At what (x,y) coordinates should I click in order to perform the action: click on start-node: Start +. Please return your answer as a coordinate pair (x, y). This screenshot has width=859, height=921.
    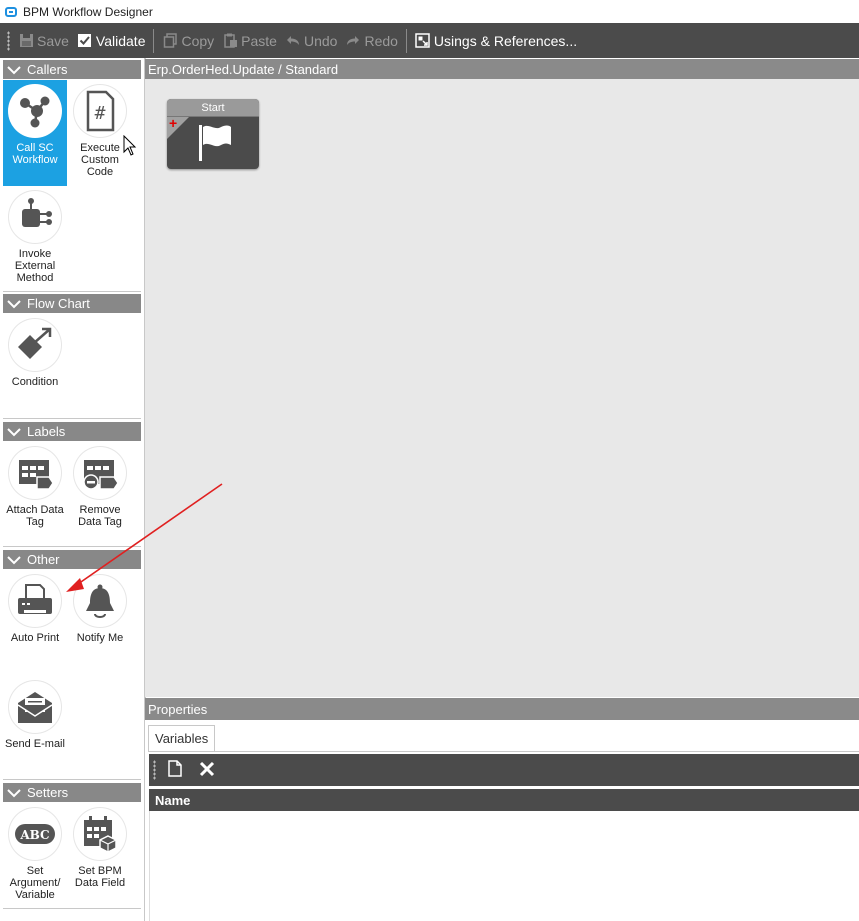
    Looking at the image, I should click on (213, 134).